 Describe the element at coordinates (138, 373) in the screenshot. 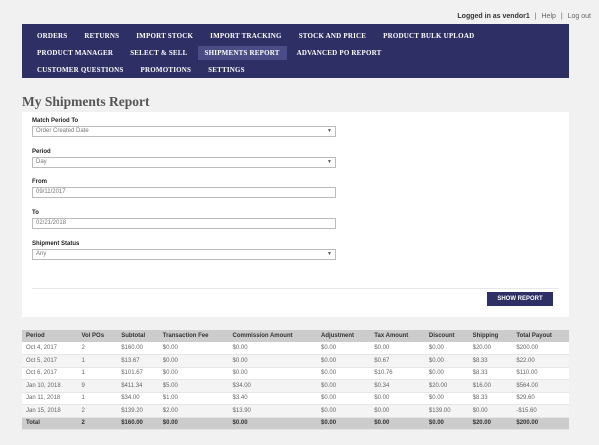

I see `table-cell: $101.67` at that location.